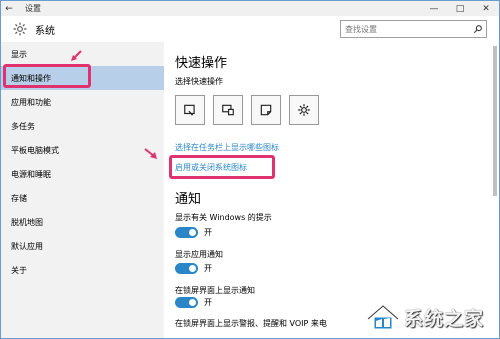 The image size is (500, 339). Describe the element at coordinates (35, 150) in the screenshot. I see `sidebar-item-label: 平板电脑模式` at that location.